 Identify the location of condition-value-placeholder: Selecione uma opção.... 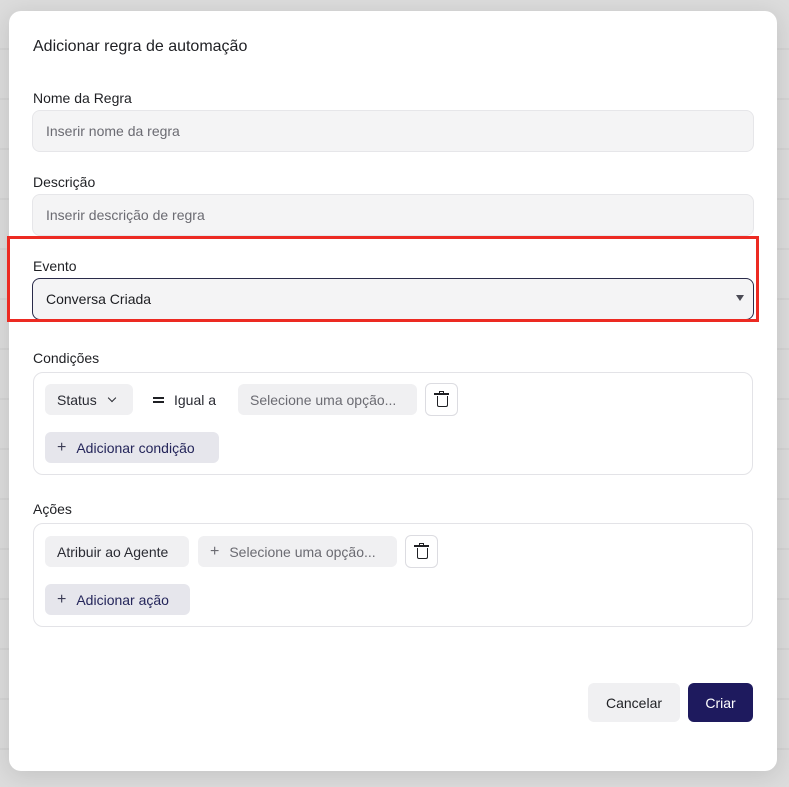
(323, 399).